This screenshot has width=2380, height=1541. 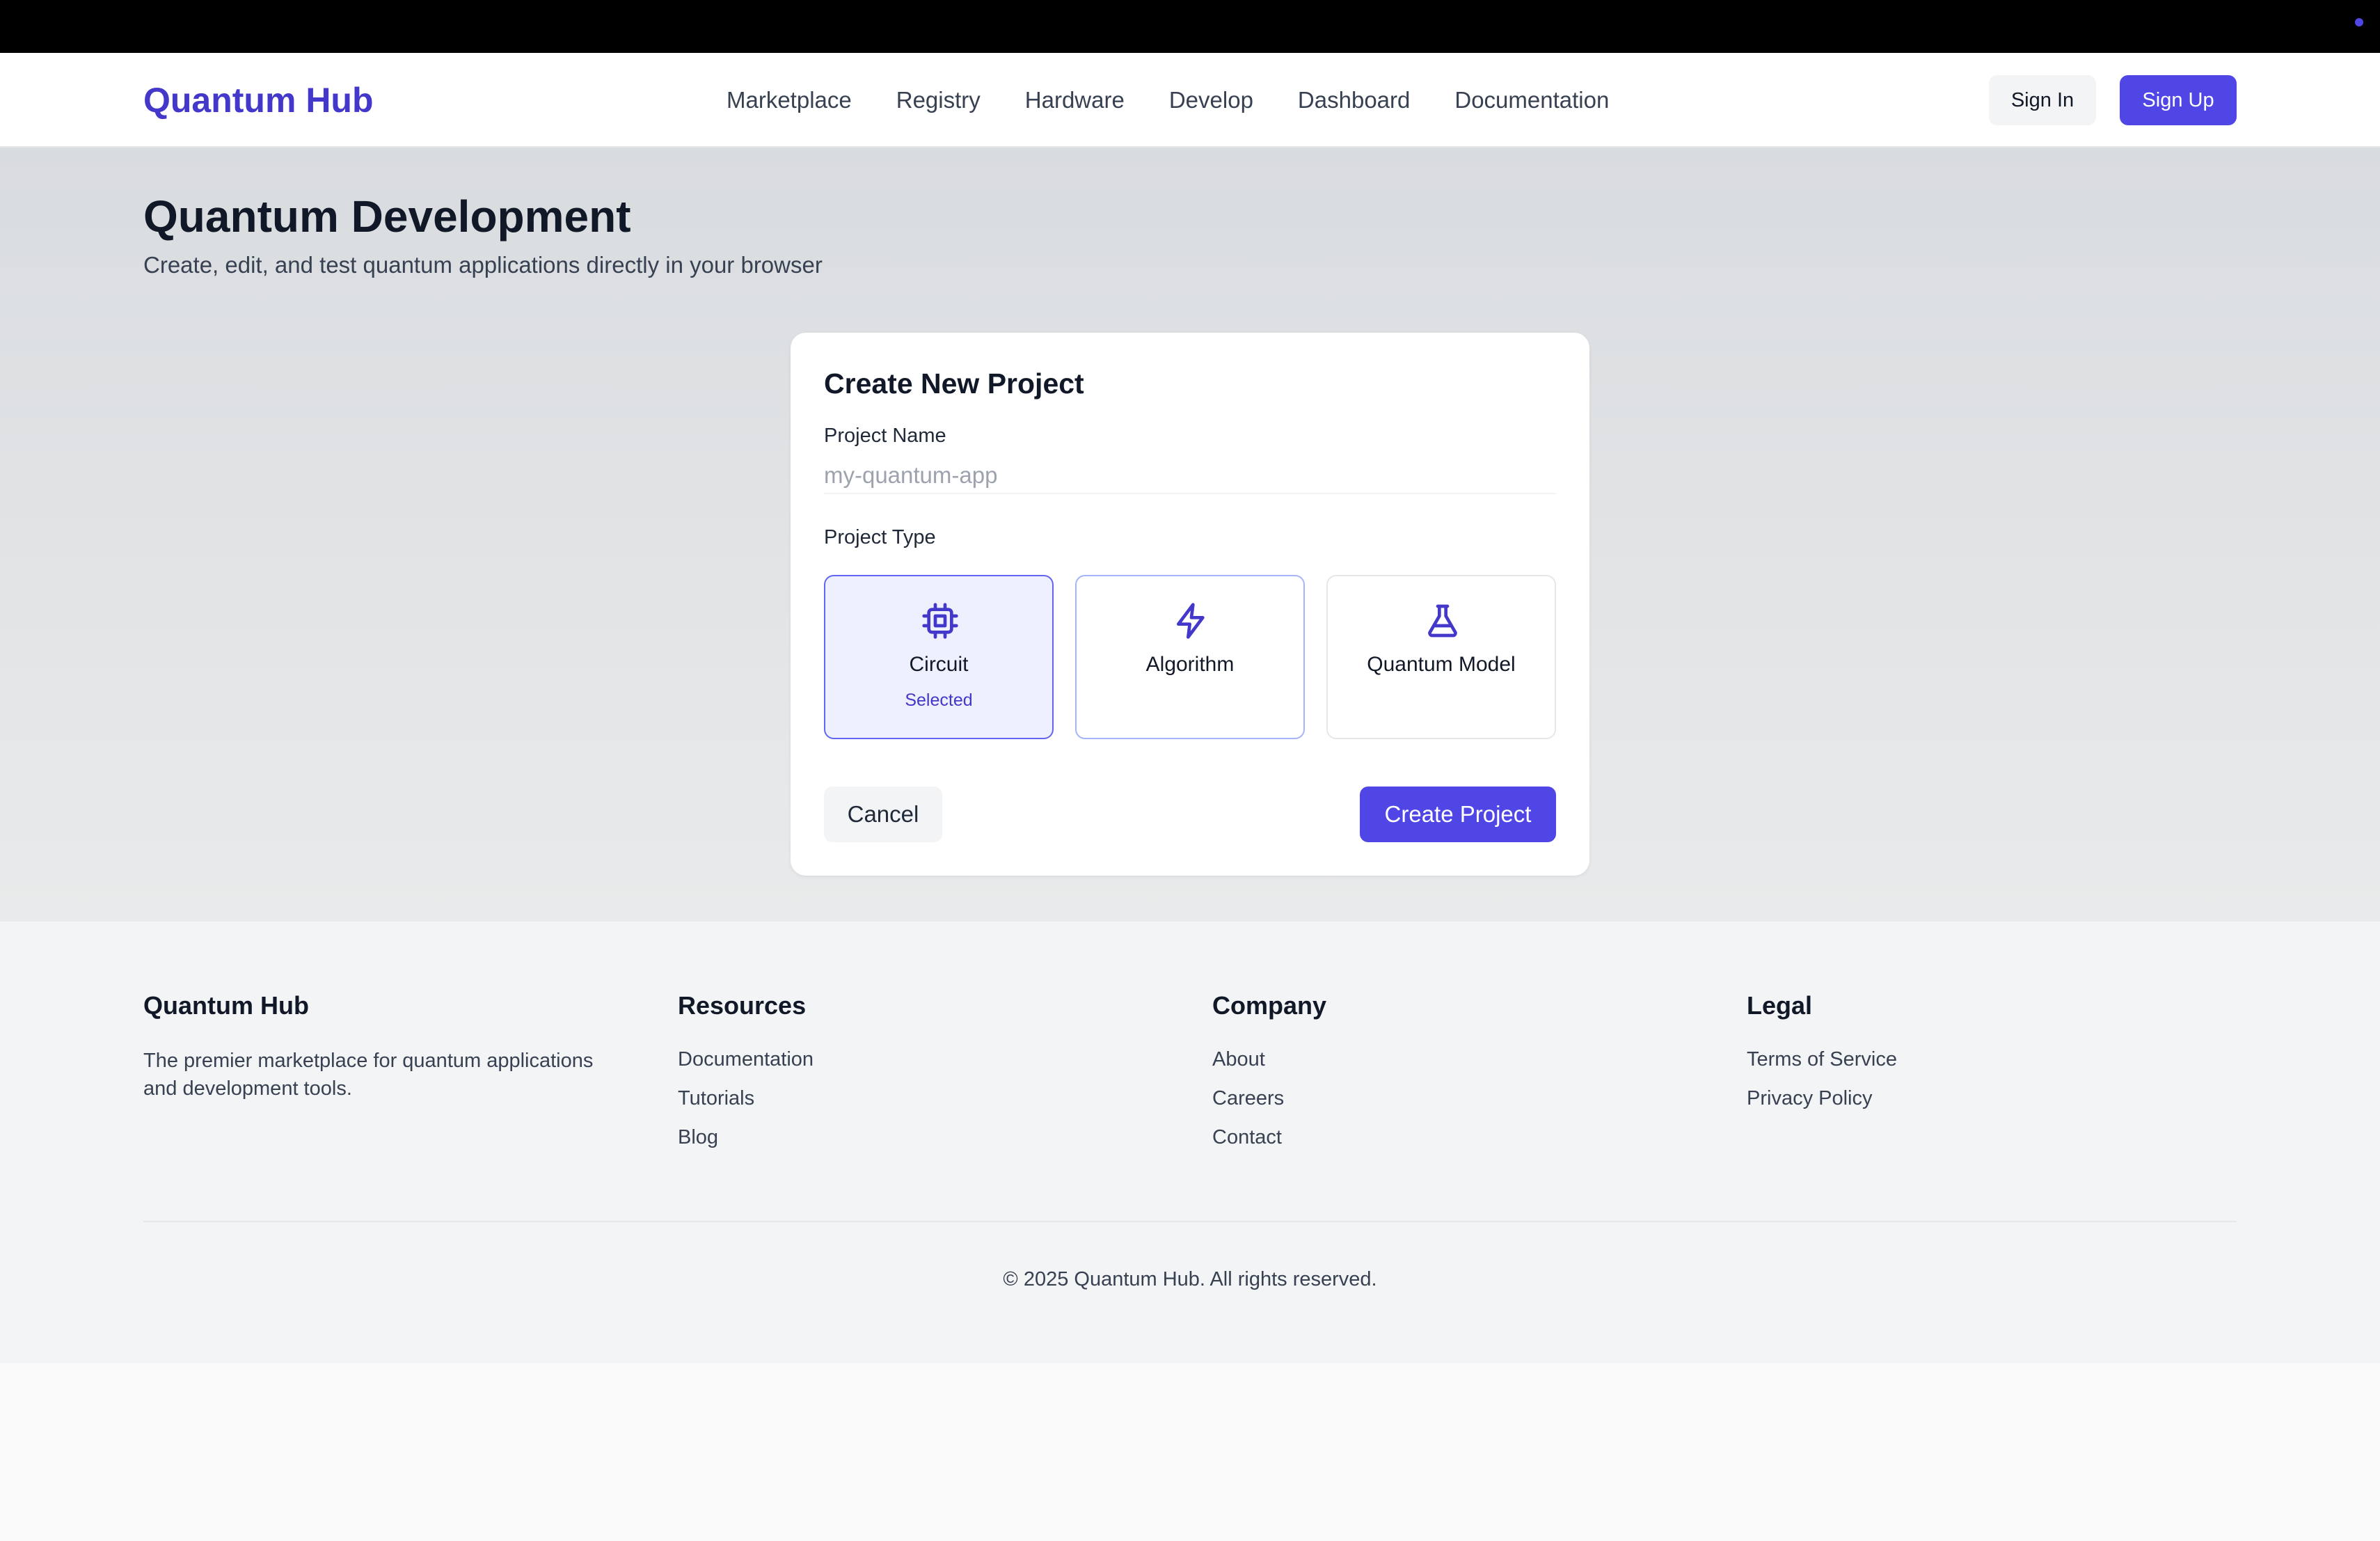 I want to click on nav-marketplace: Marketplace, so click(x=789, y=100).